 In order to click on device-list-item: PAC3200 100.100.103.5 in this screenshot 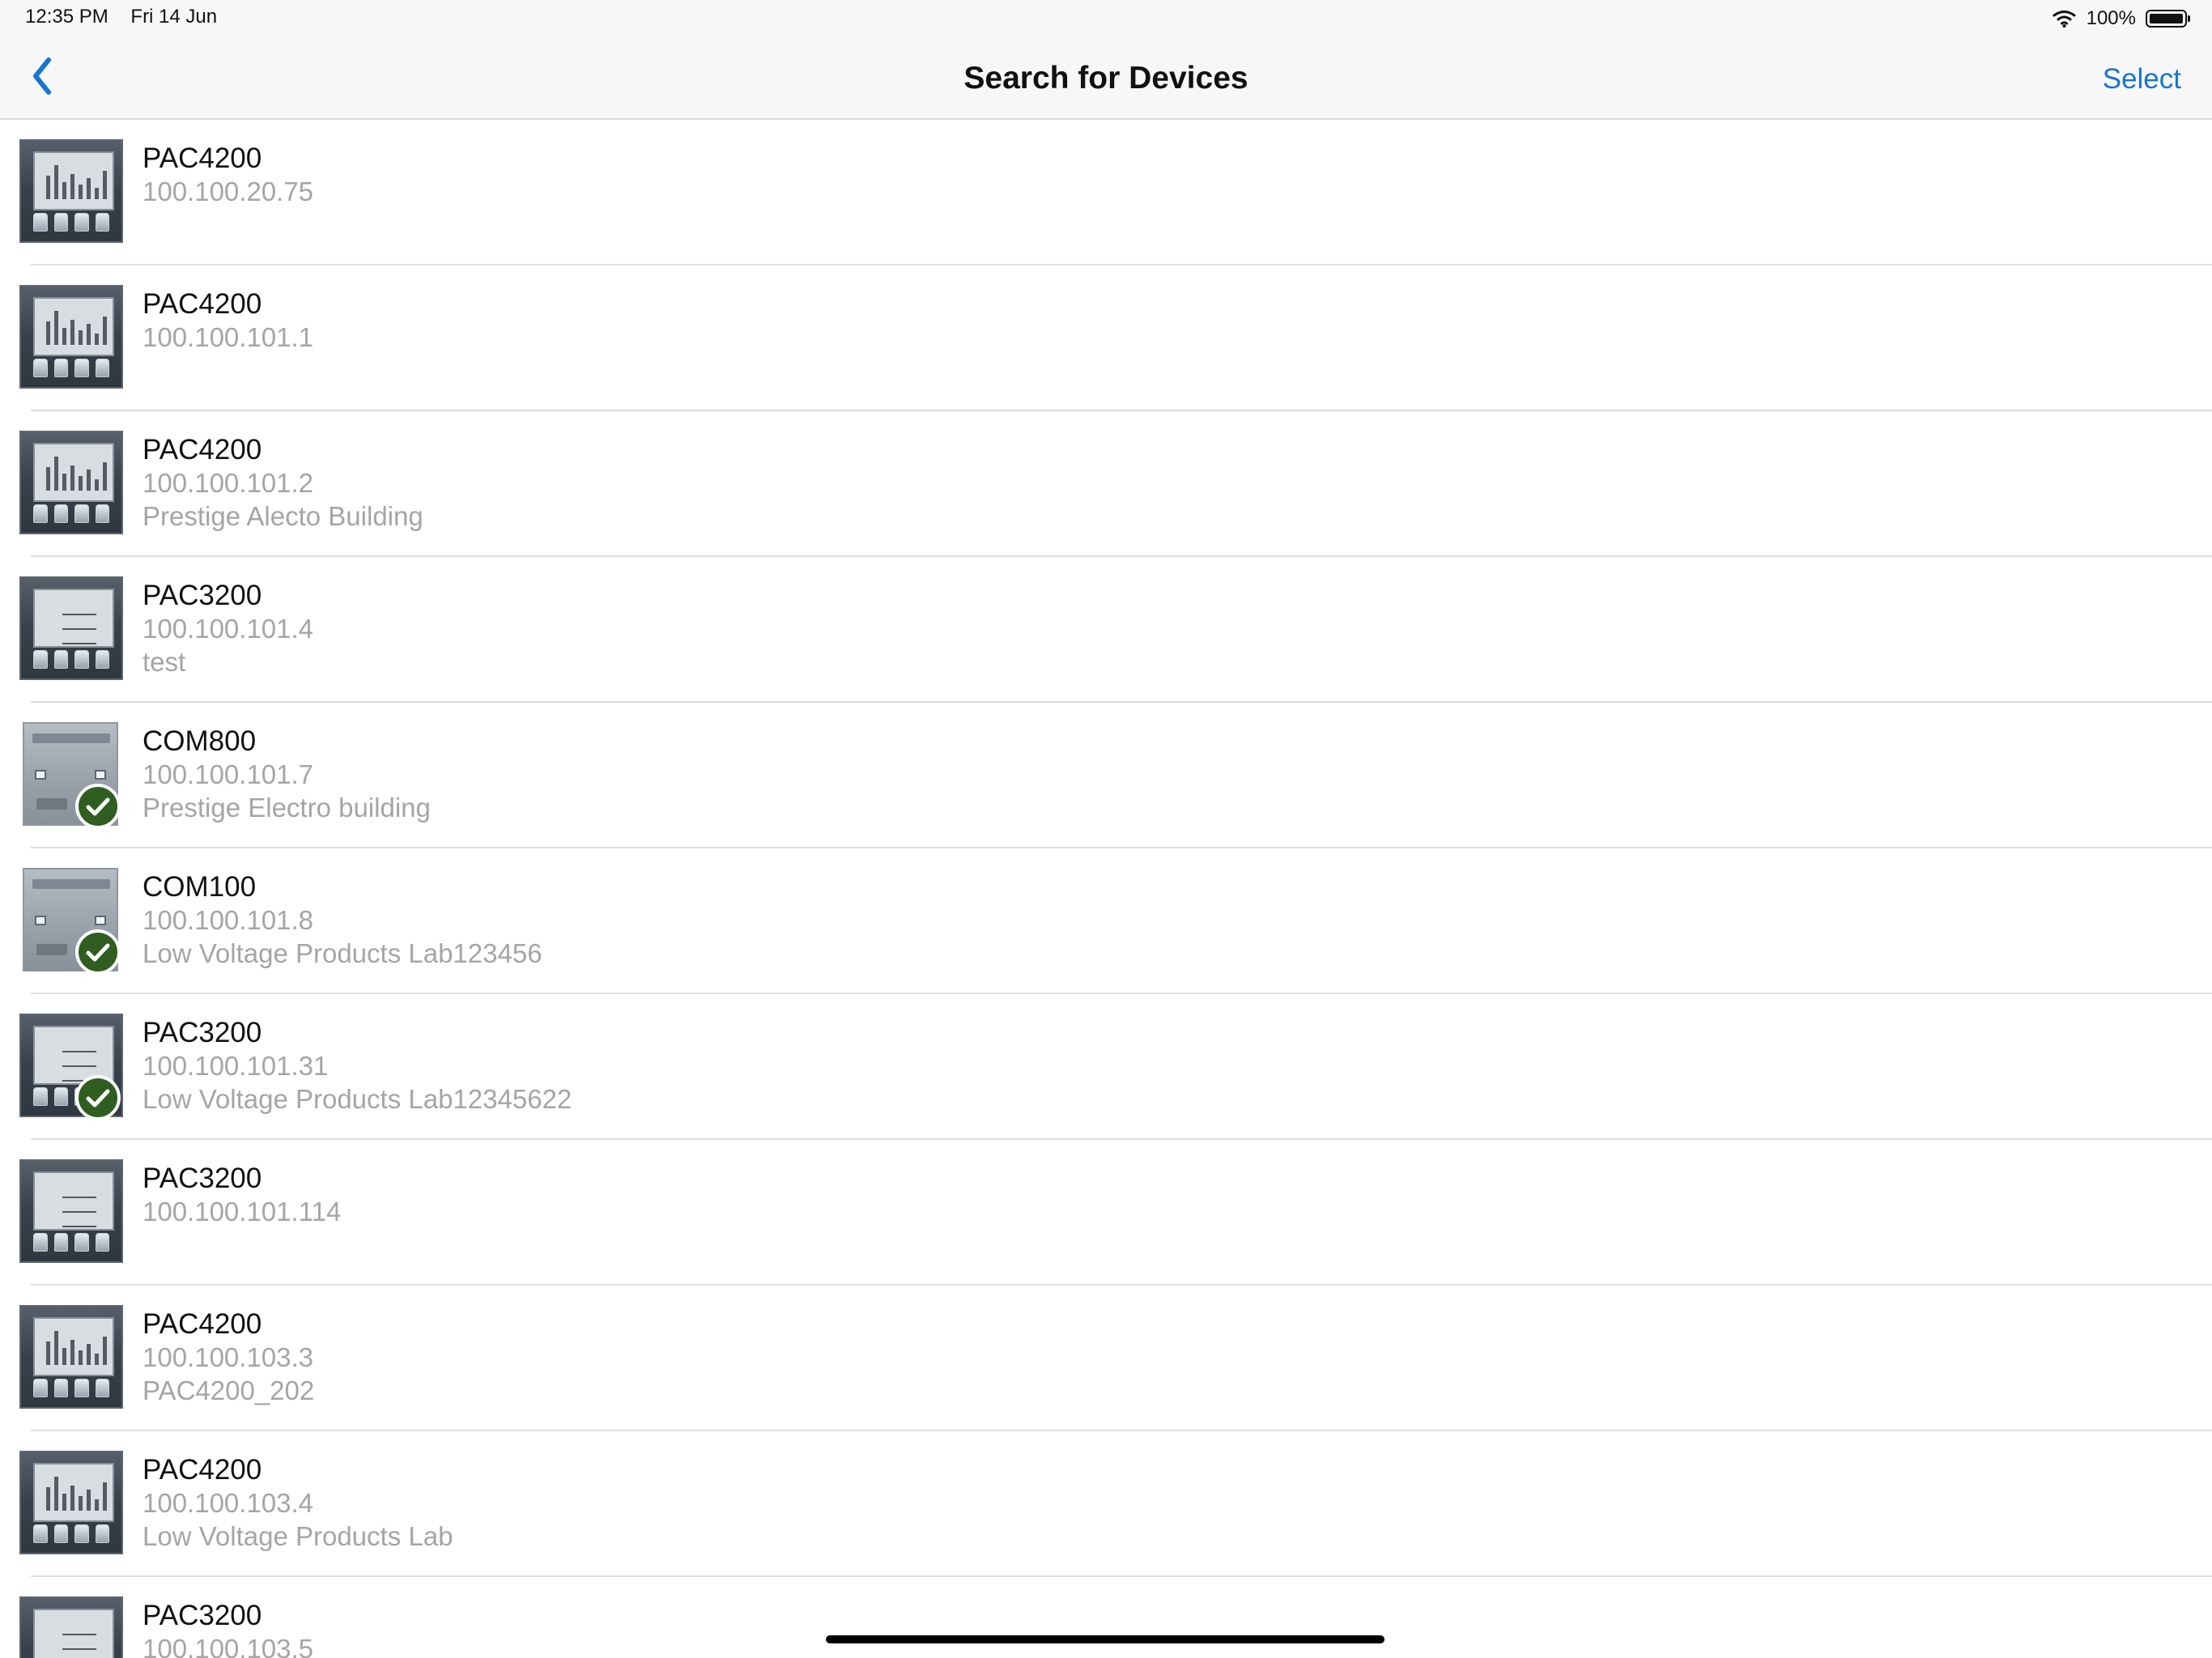, I will do `click(1106, 1617)`.